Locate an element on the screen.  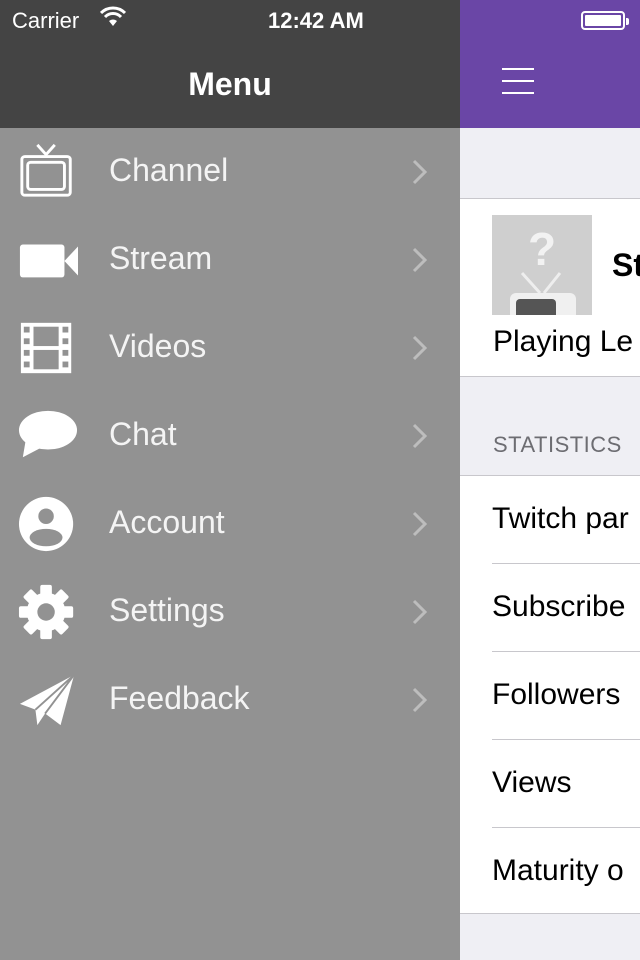
paper-plane-icon is located at coordinates (47, 700).